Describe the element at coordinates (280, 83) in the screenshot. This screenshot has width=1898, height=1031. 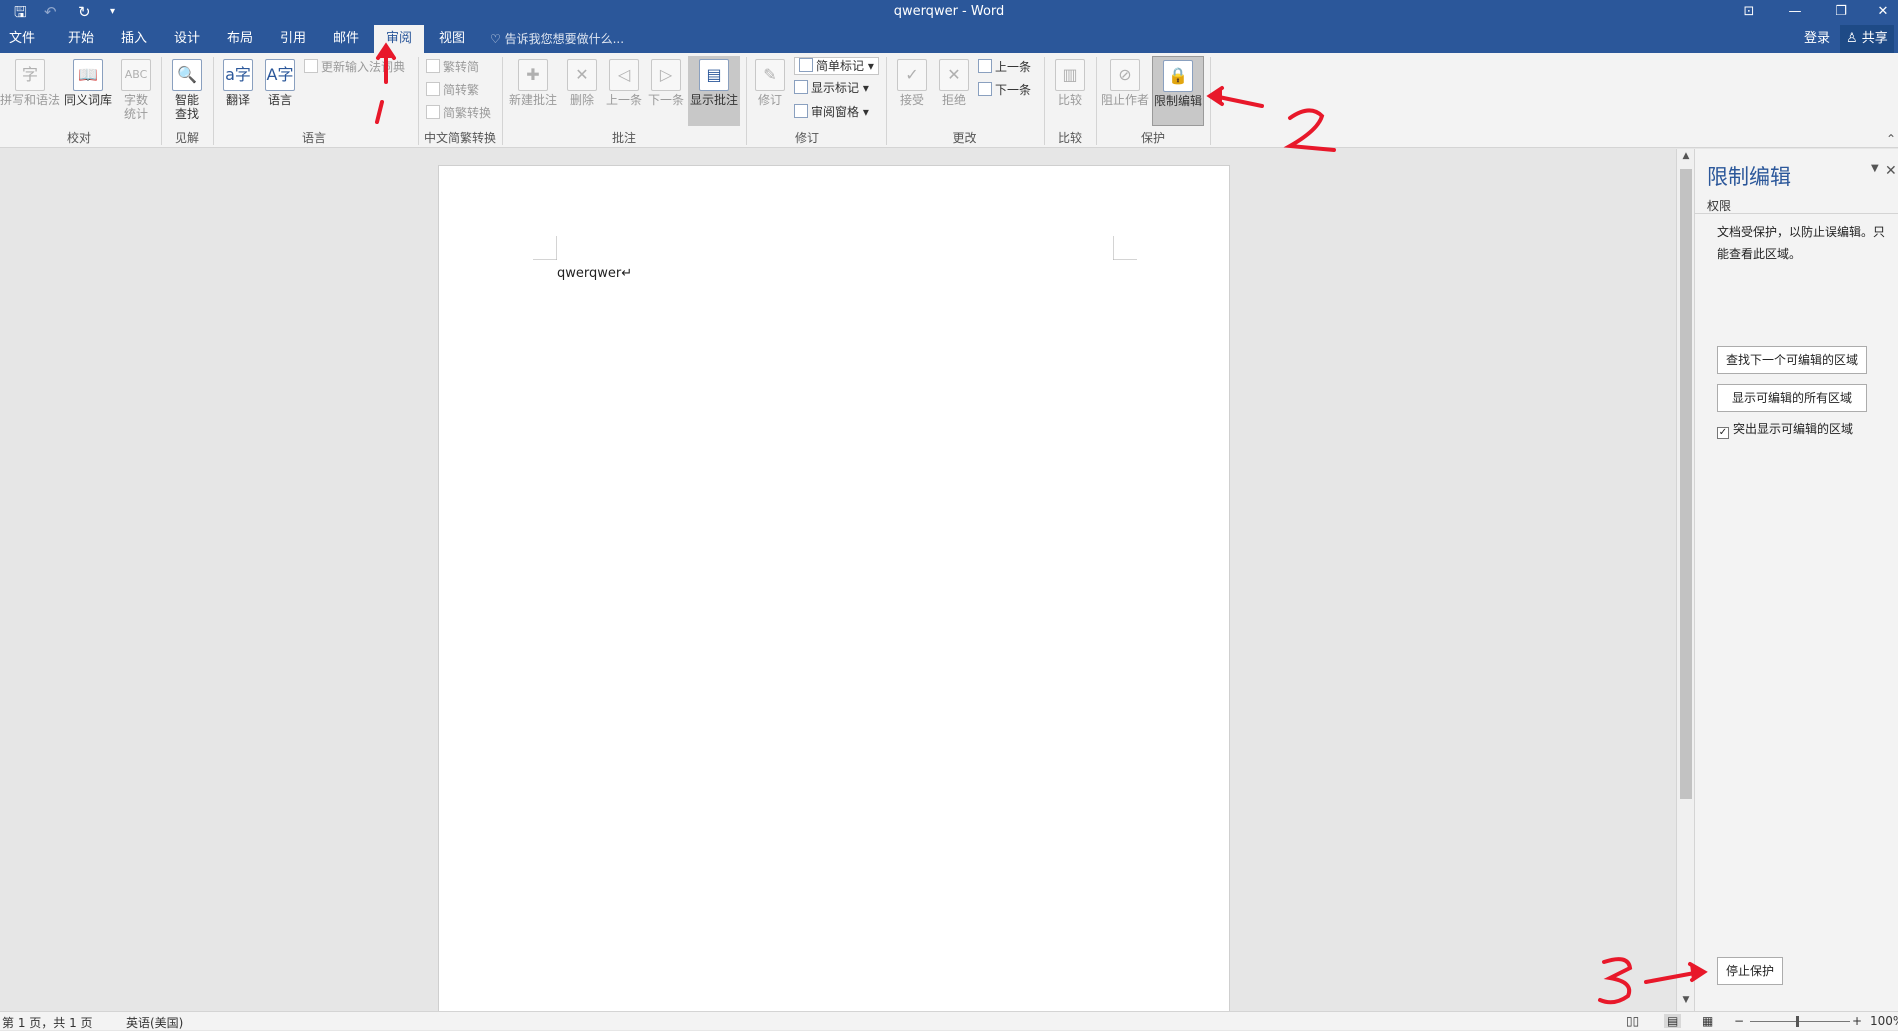
I see `language-button: A字 语言` at that location.